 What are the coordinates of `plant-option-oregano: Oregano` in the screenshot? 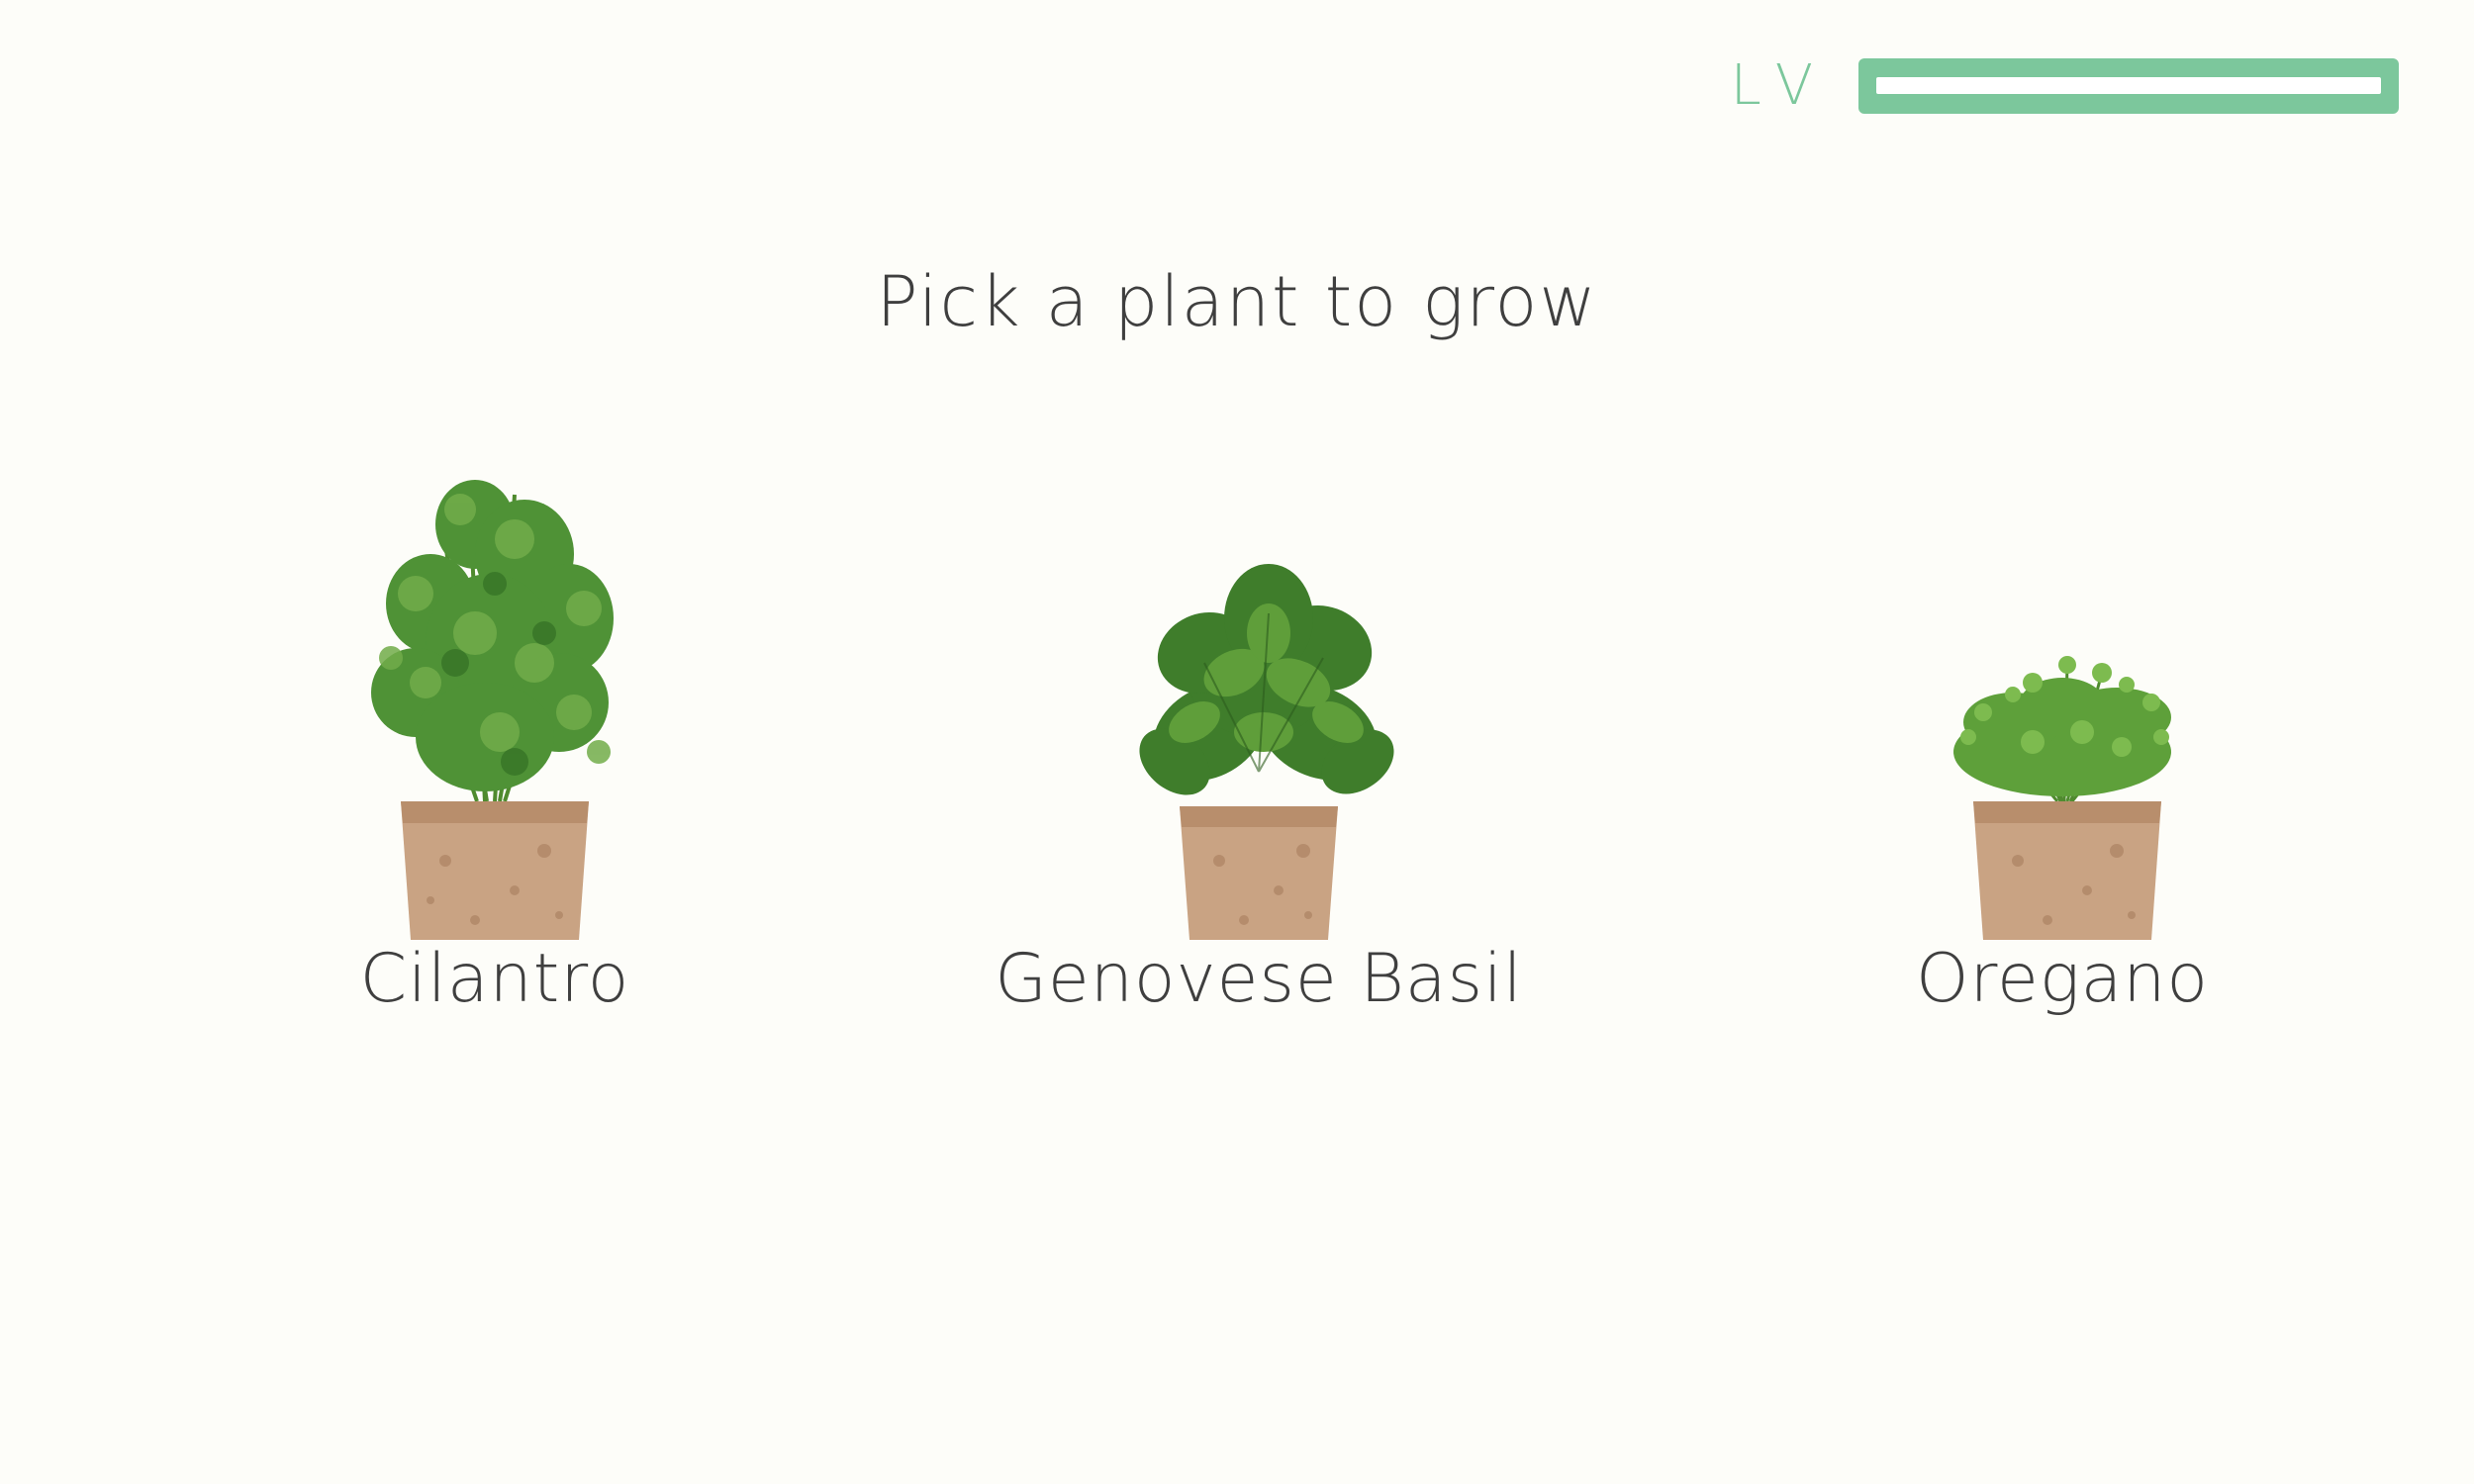 It's located at (2062, 742).